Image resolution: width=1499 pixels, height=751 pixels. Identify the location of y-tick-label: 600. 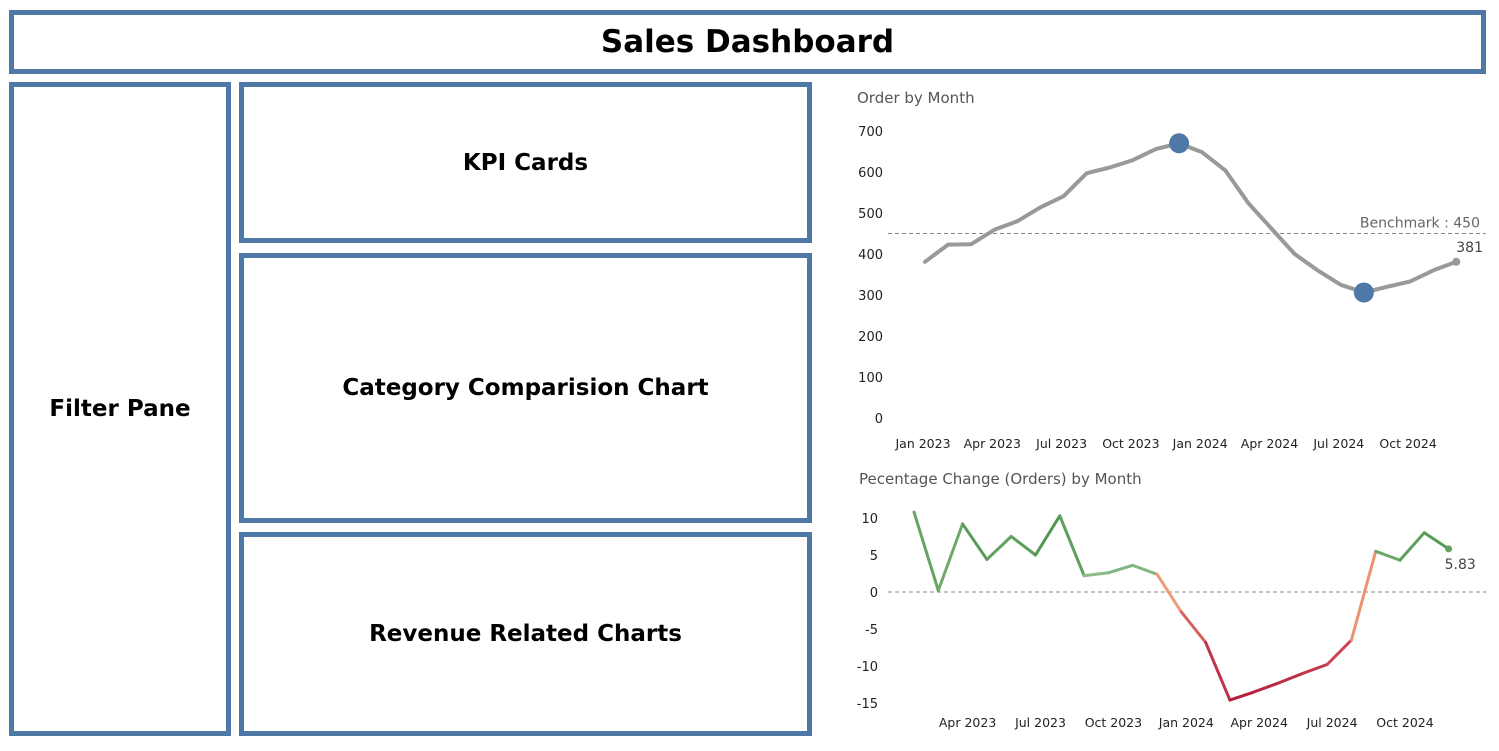
(870, 173).